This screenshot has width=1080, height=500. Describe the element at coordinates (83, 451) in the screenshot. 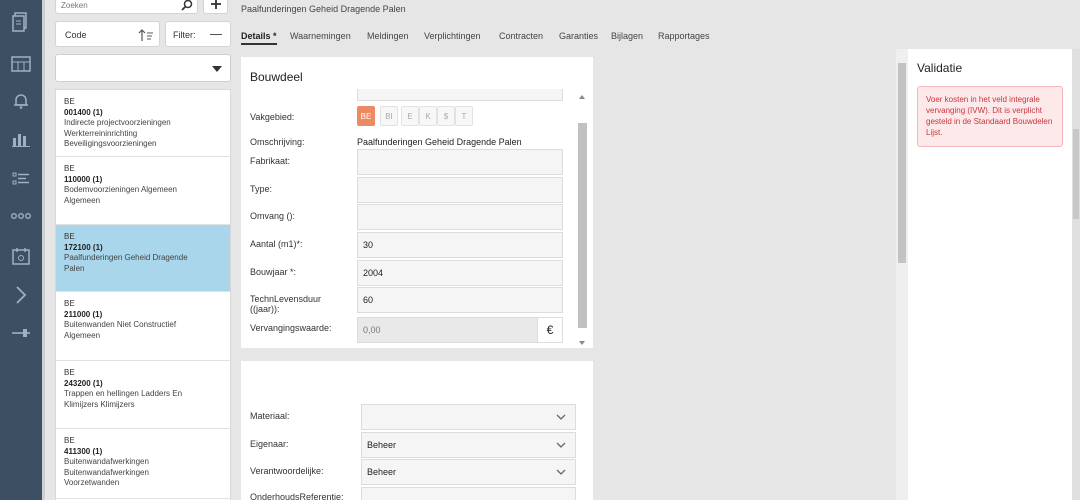

I see `item-code: 411300 (1)` at that location.